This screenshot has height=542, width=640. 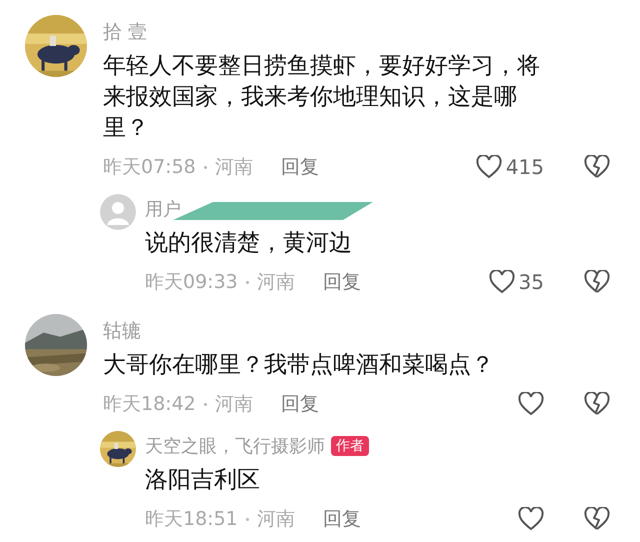 What do you see at coordinates (203, 480) in the screenshot?
I see `comment-text: 洛阳吉利区` at bounding box center [203, 480].